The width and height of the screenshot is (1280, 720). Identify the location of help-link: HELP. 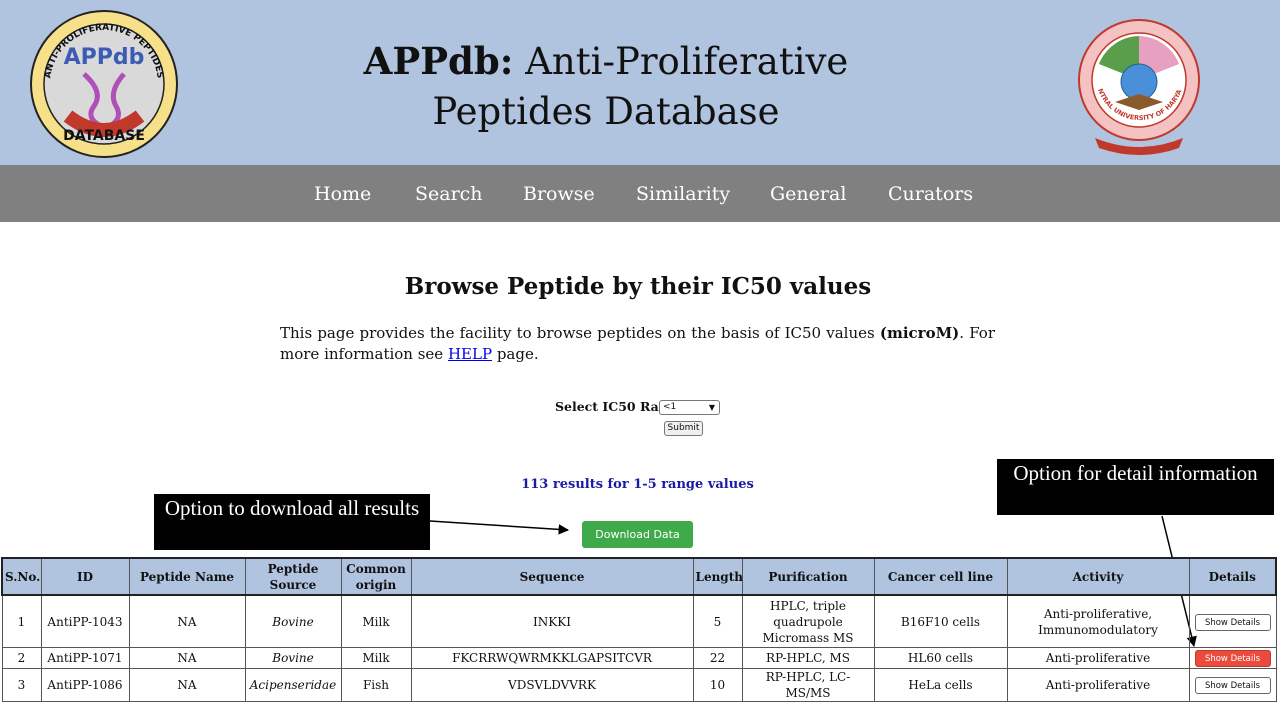
(470, 354).